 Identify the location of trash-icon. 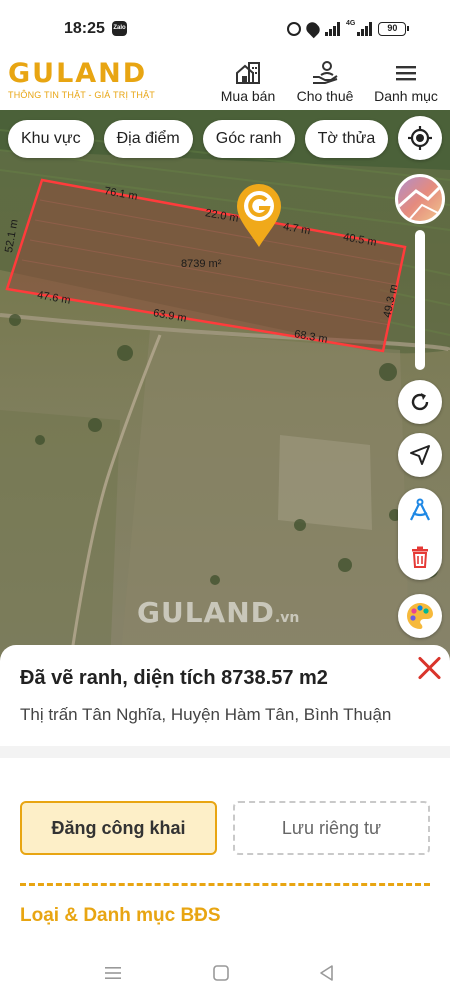
(420, 557).